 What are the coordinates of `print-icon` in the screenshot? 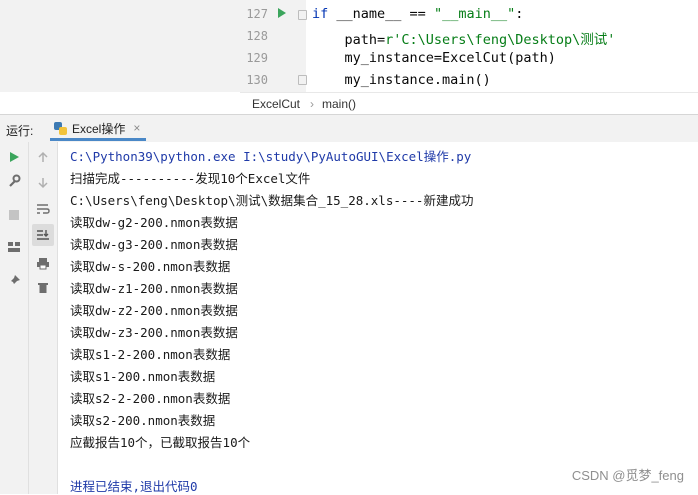 It's located at (43, 263).